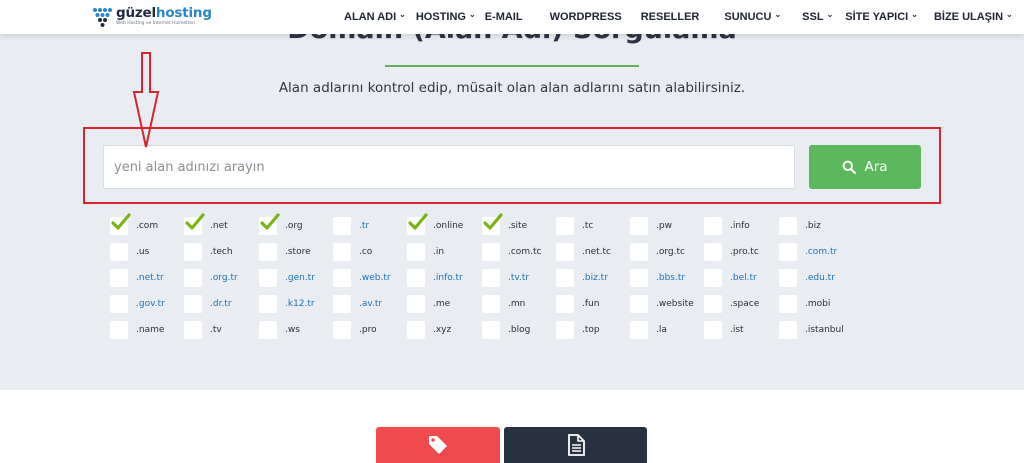 The height and width of the screenshot is (463, 1024). I want to click on tld-checkbox: .bbs.tr, so click(667, 279).